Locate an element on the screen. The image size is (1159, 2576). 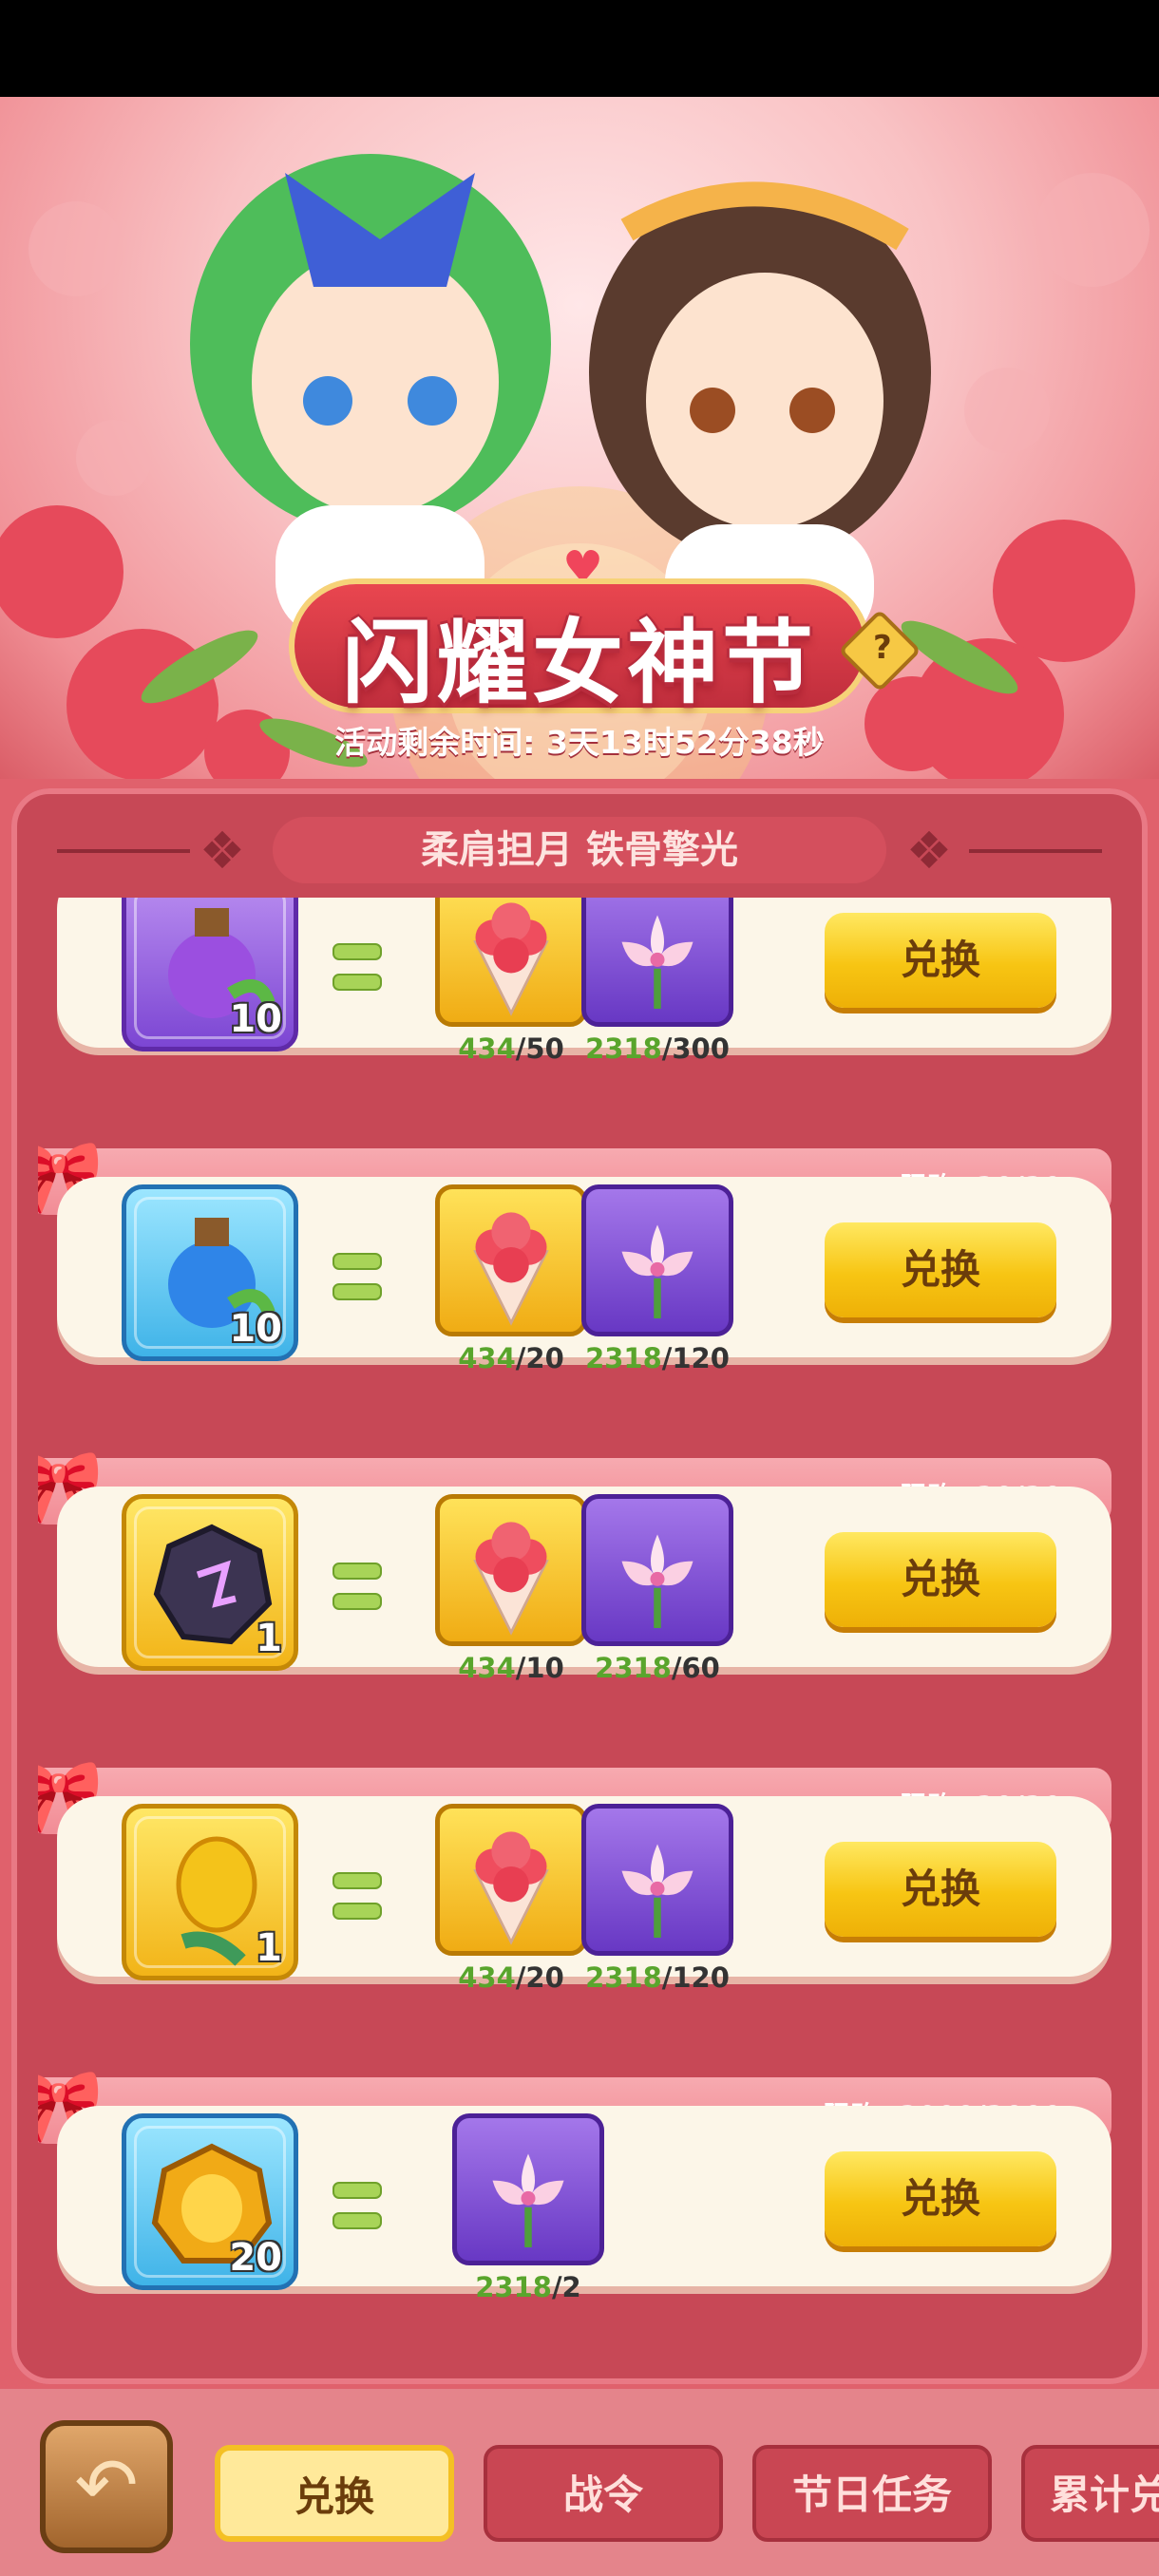
tab-cumulative: 累计兑 is located at coordinates (1090, 2493).